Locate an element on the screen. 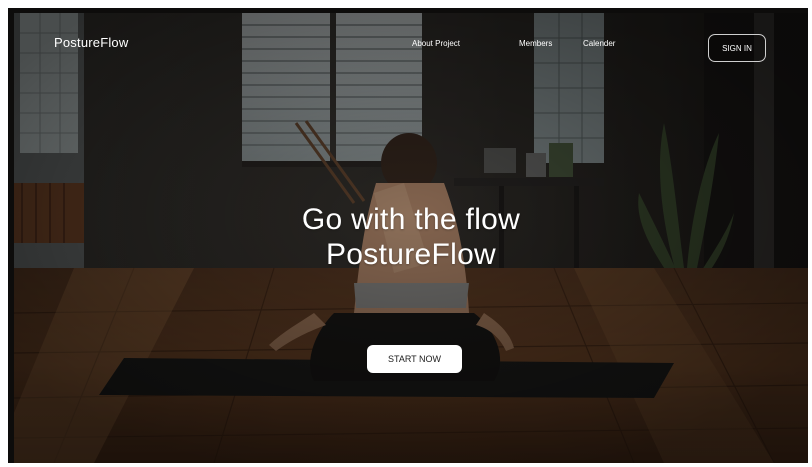 Image resolution: width=812 pixels, height=467 pixels. sign-in-button: SIGN IN is located at coordinates (737, 48).